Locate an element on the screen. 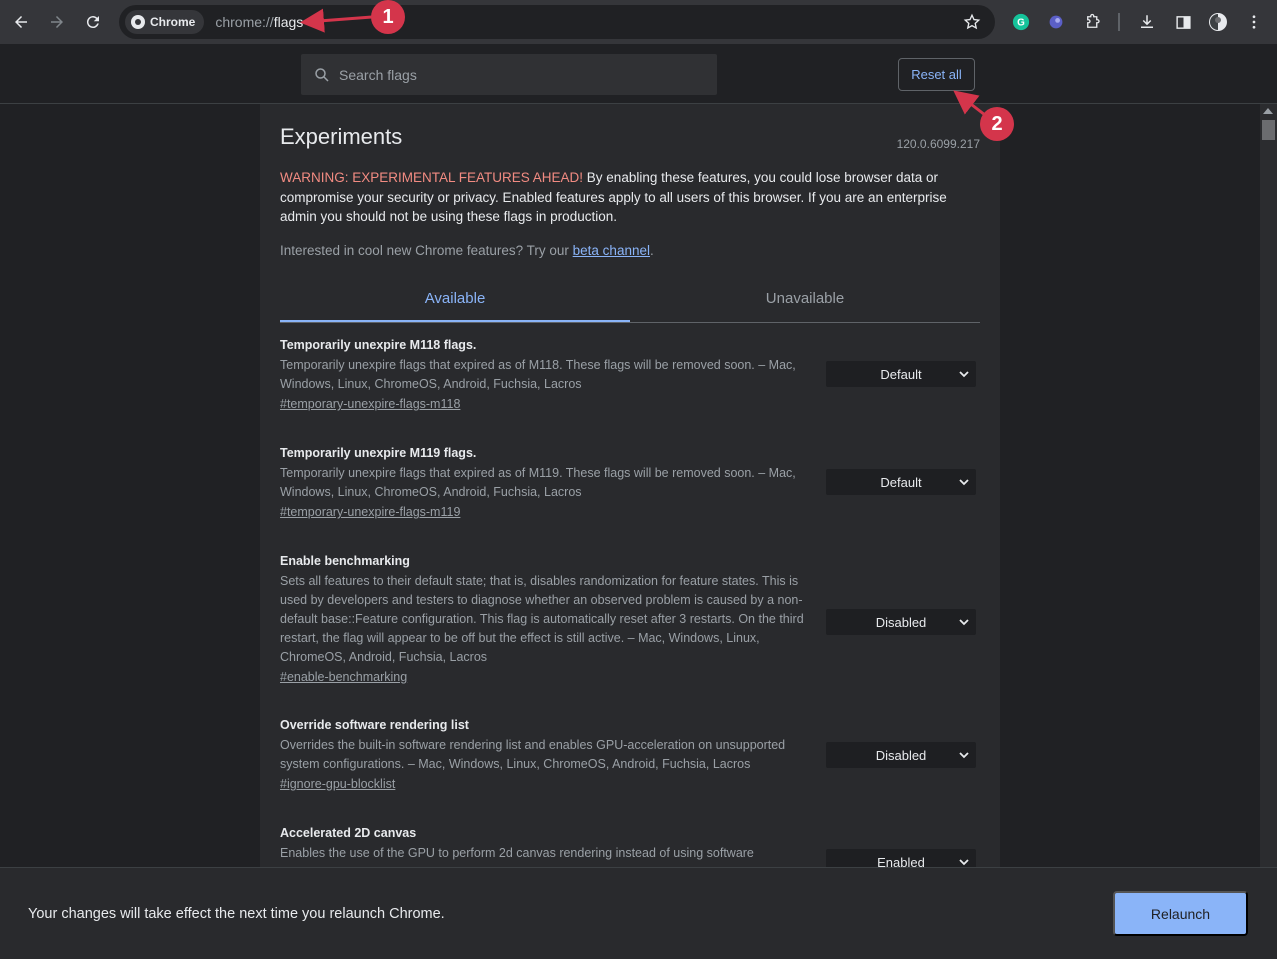 Image resolution: width=1277 pixels, height=959 pixels. url-path: flags is located at coordinates (288, 22).